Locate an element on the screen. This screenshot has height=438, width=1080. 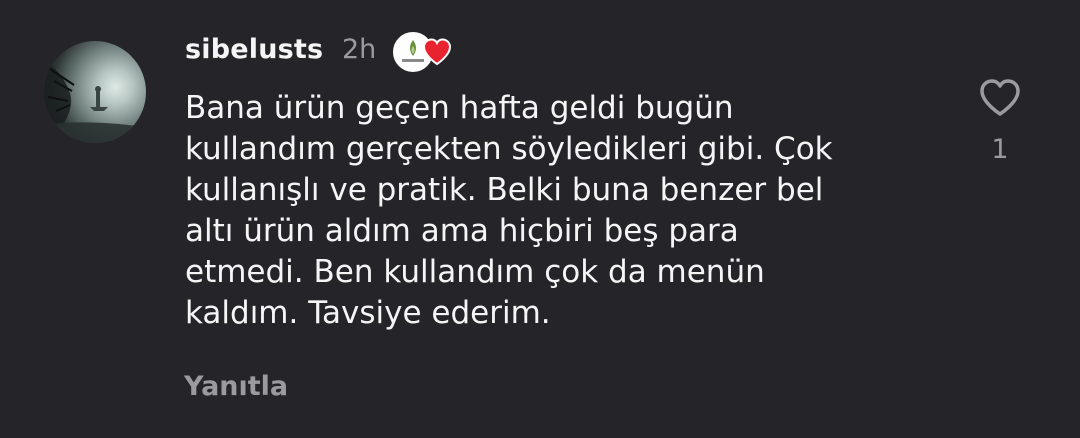
heart-outline-icon is located at coordinates (1000, 97).